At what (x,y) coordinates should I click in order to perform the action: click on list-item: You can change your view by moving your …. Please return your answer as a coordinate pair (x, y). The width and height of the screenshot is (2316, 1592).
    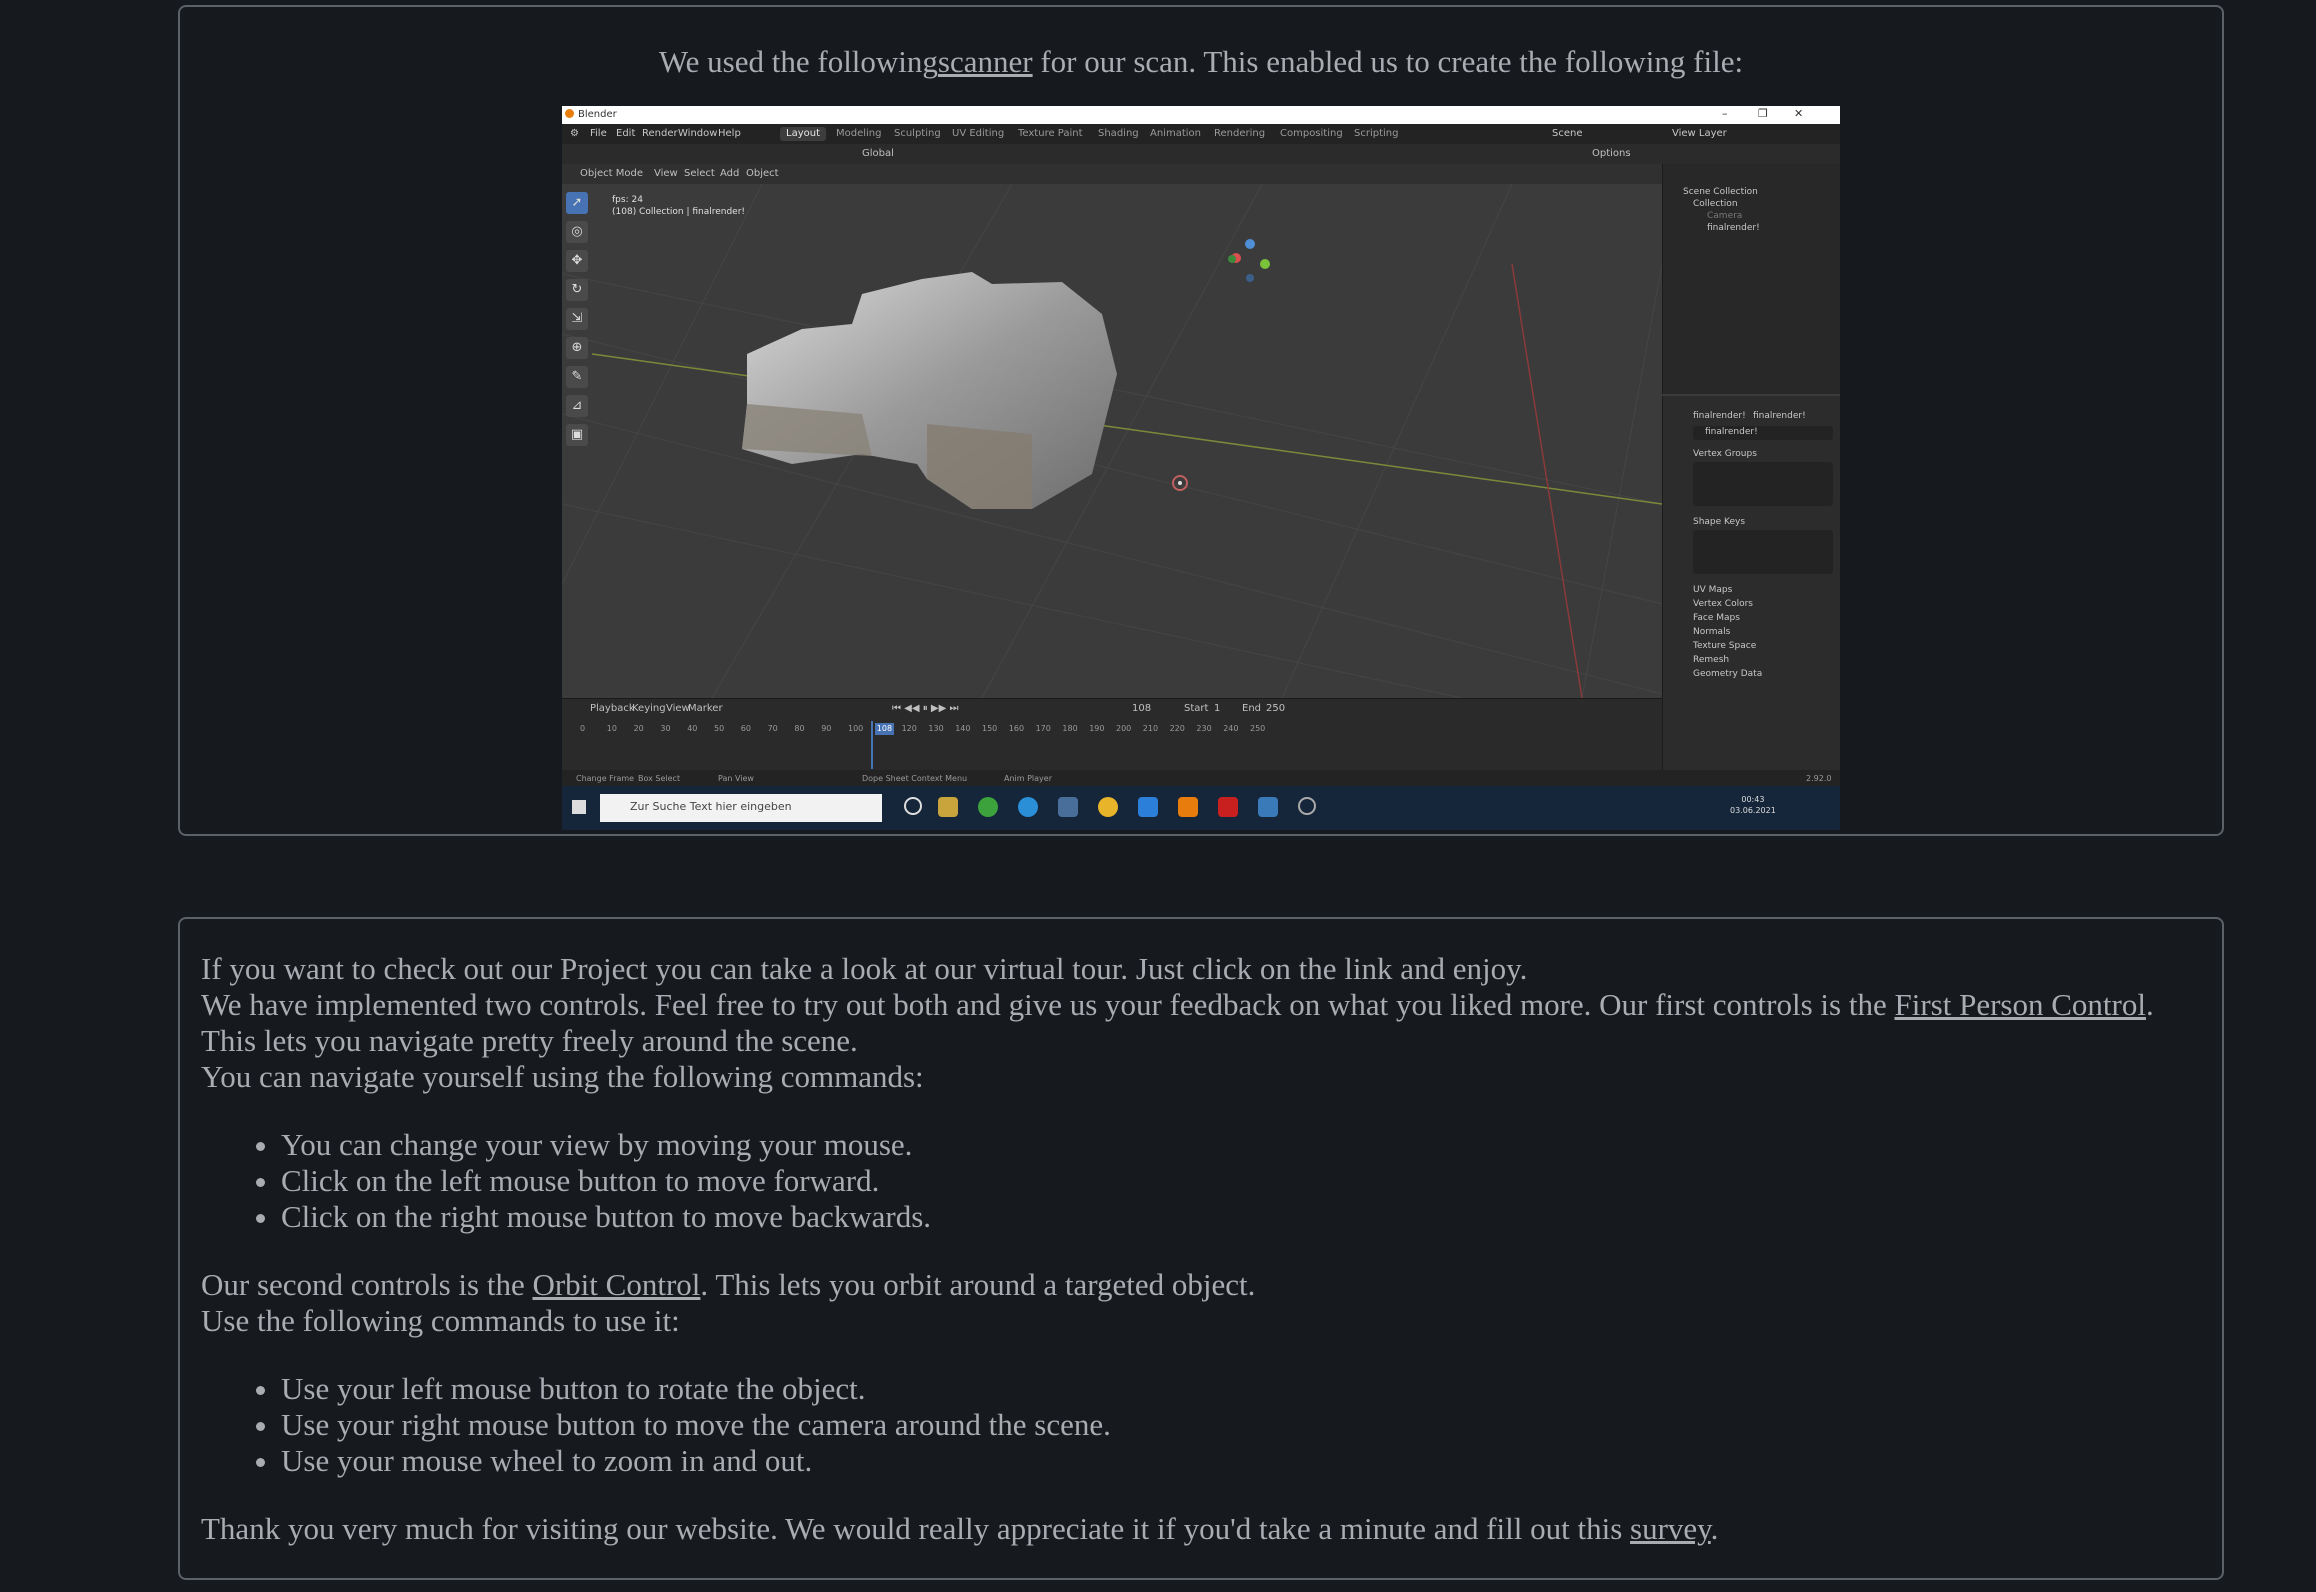
    Looking at the image, I should click on (1221, 1145).